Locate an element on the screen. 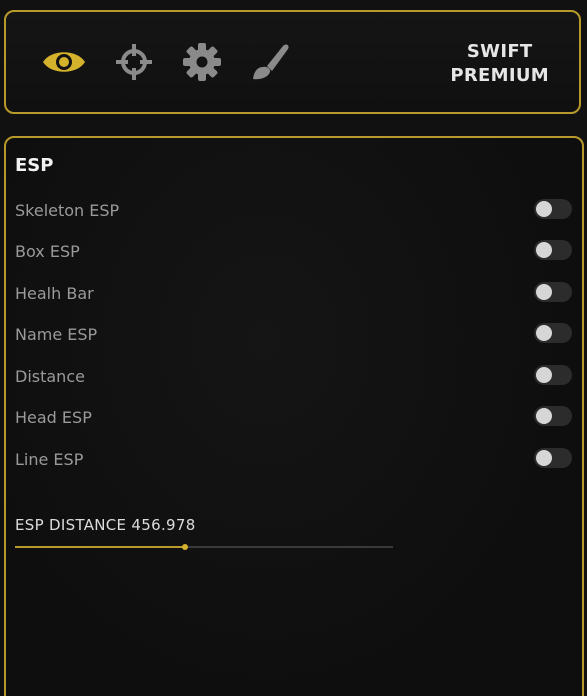 The width and height of the screenshot is (587, 696). head-esp-toggle is located at coordinates (553, 416).